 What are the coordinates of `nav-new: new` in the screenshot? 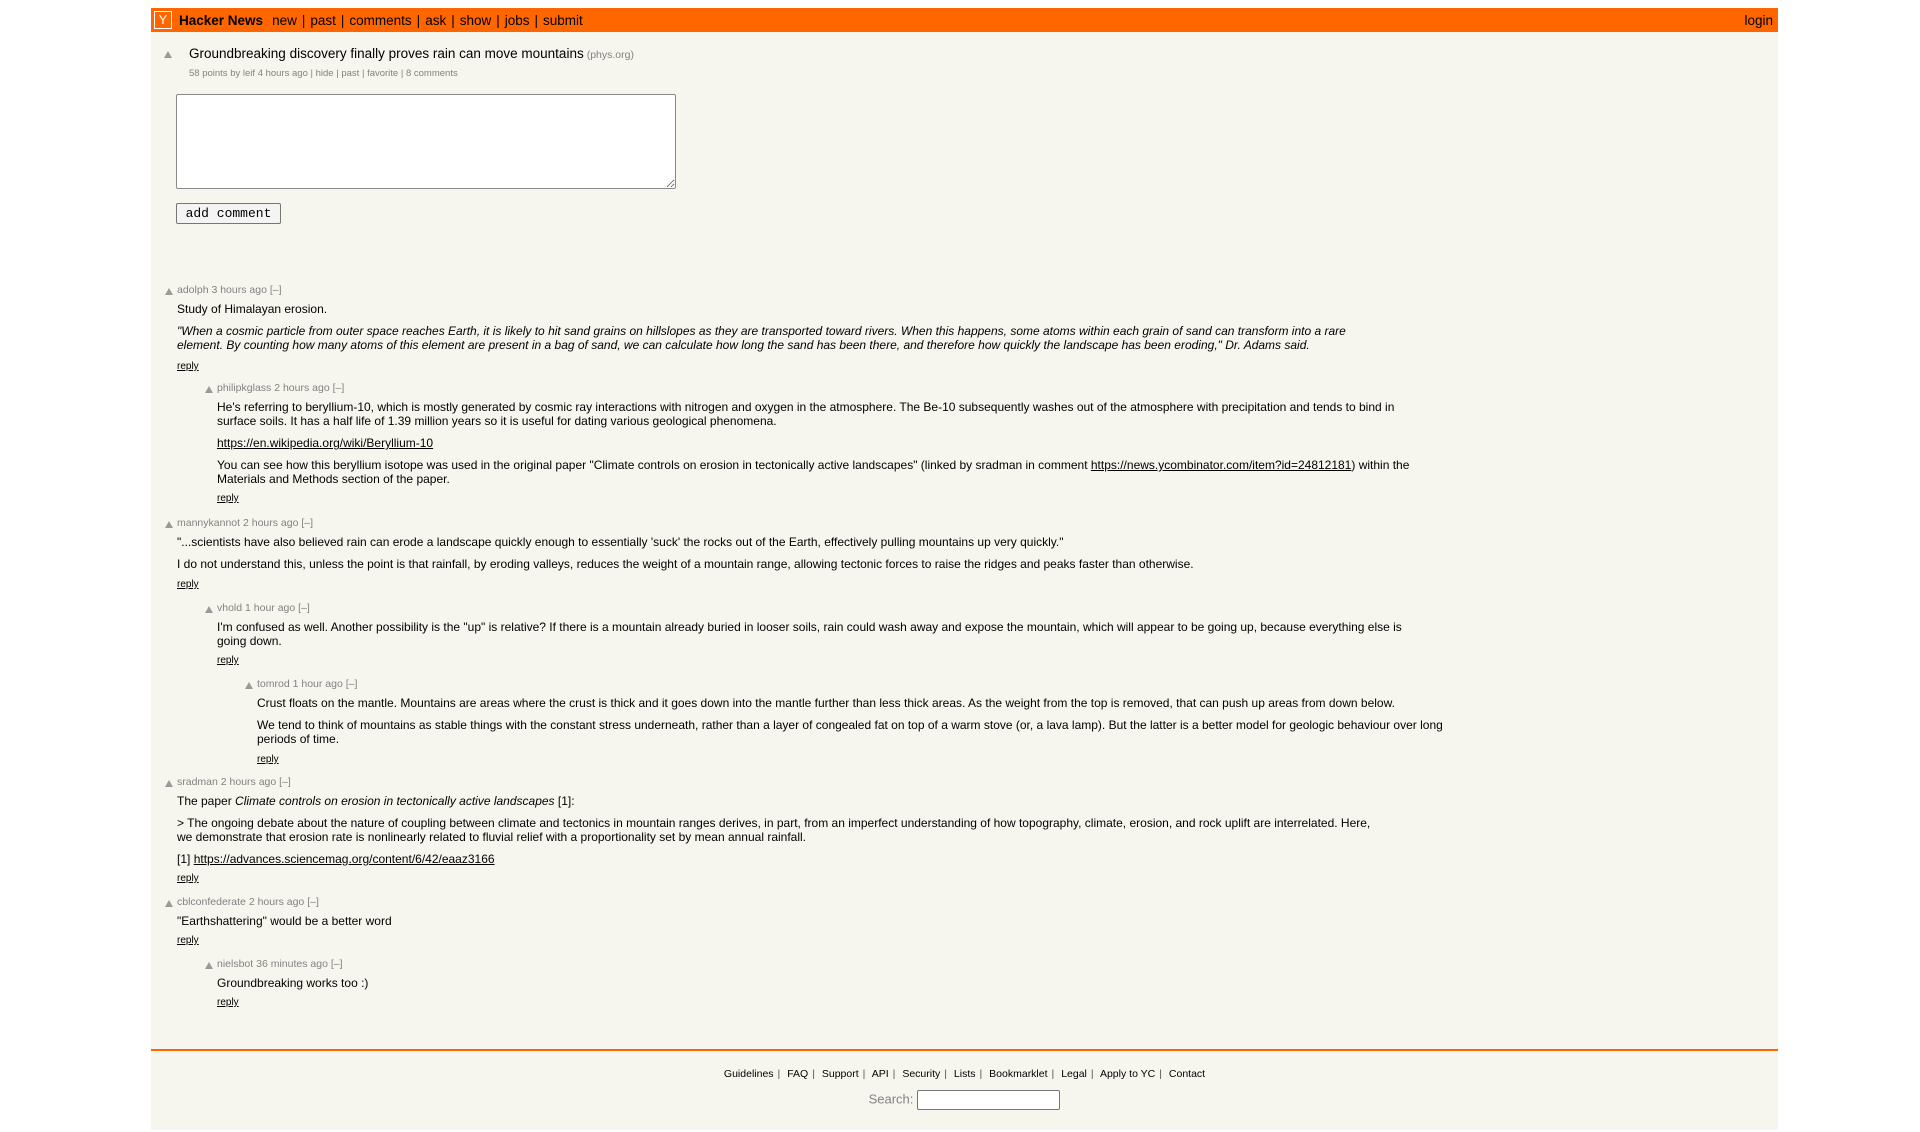 It's located at (284, 20).